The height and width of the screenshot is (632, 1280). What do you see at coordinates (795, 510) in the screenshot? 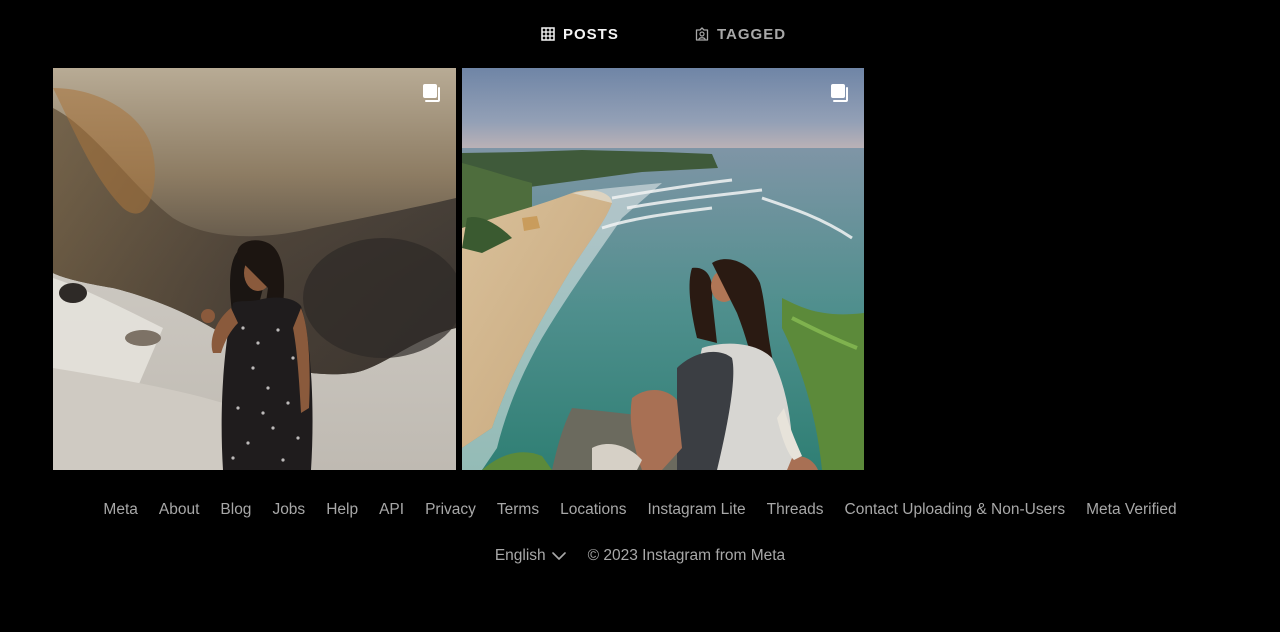
I see `footer-link-threads: Threads` at bounding box center [795, 510].